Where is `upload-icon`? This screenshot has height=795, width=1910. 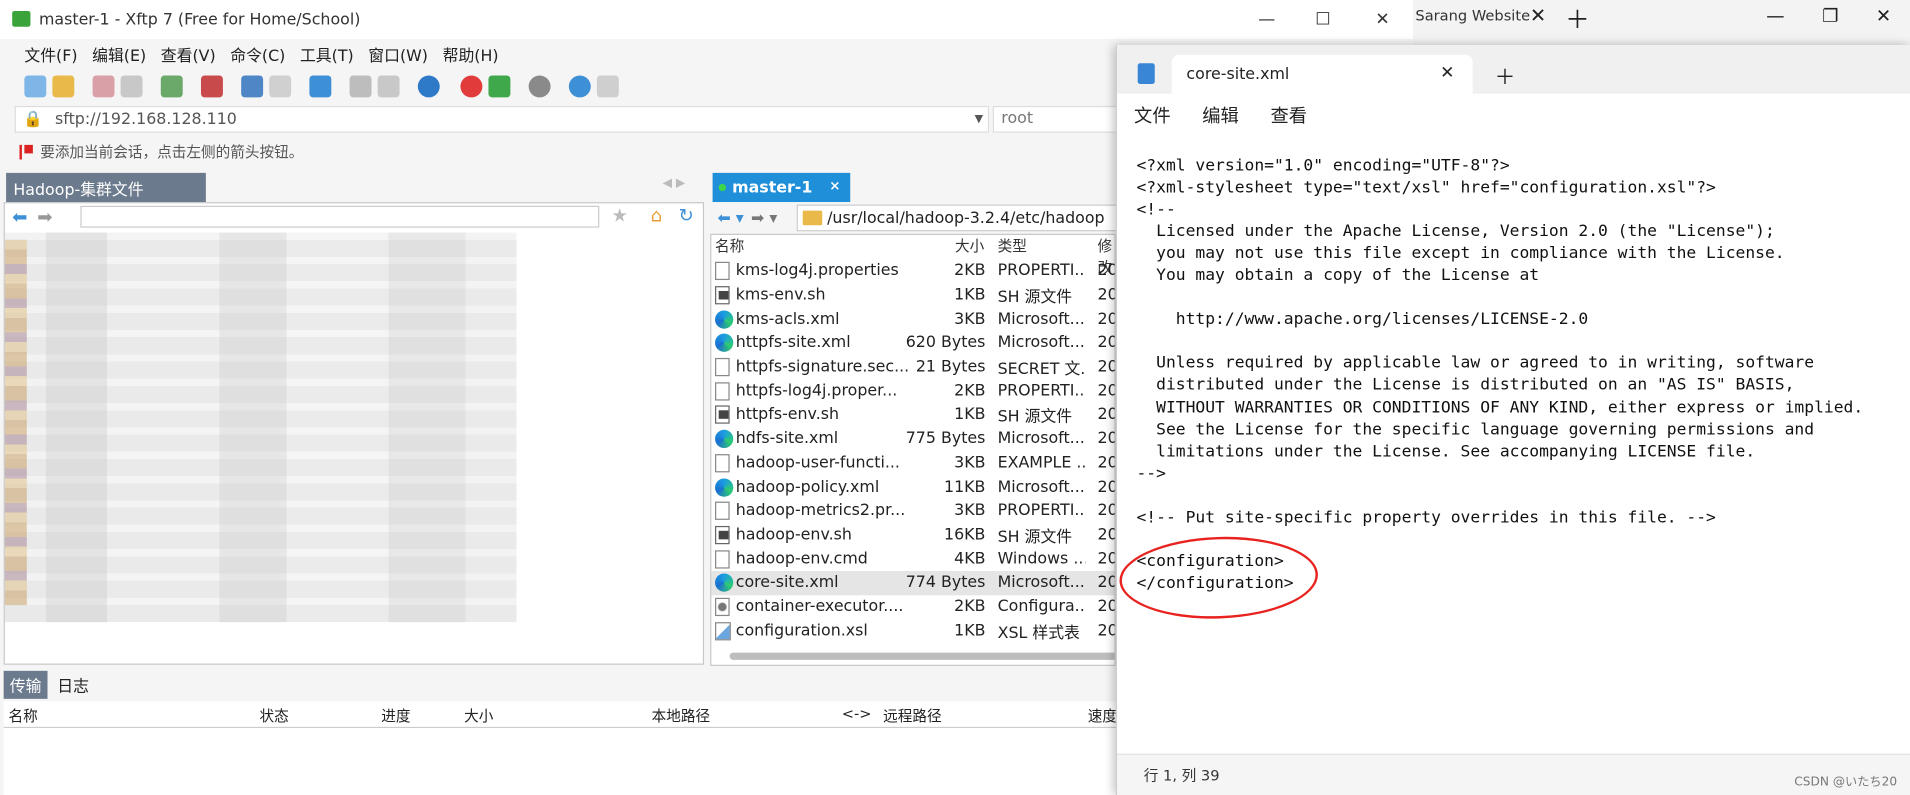
upload-icon is located at coordinates (252, 86).